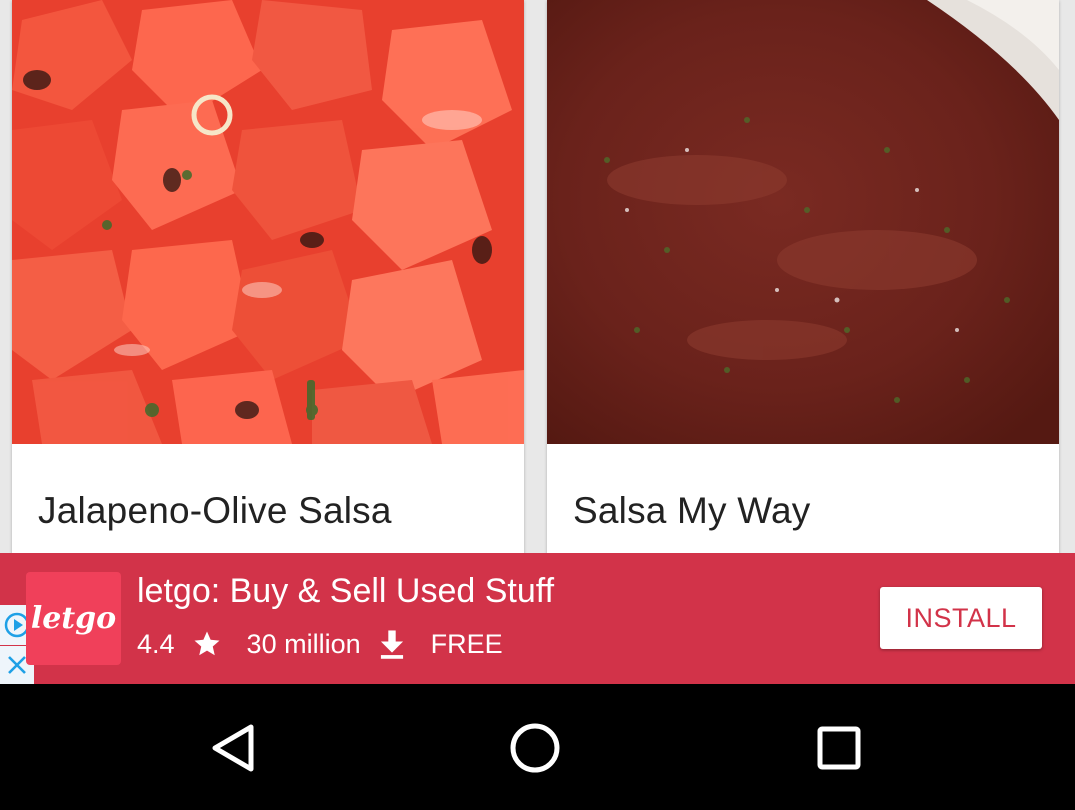 This screenshot has width=1075, height=810. What do you see at coordinates (466, 643) in the screenshot?
I see `app-price: FREE` at bounding box center [466, 643].